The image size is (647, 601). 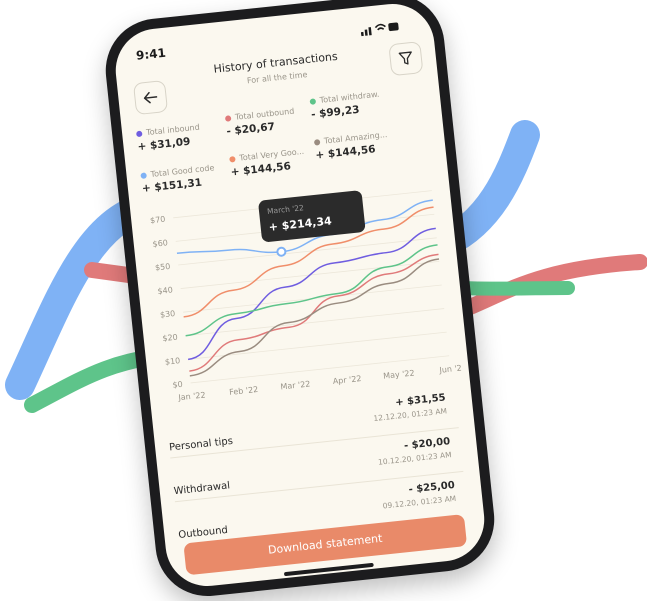 I want to click on battery-icon, so click(x=393, y=27).